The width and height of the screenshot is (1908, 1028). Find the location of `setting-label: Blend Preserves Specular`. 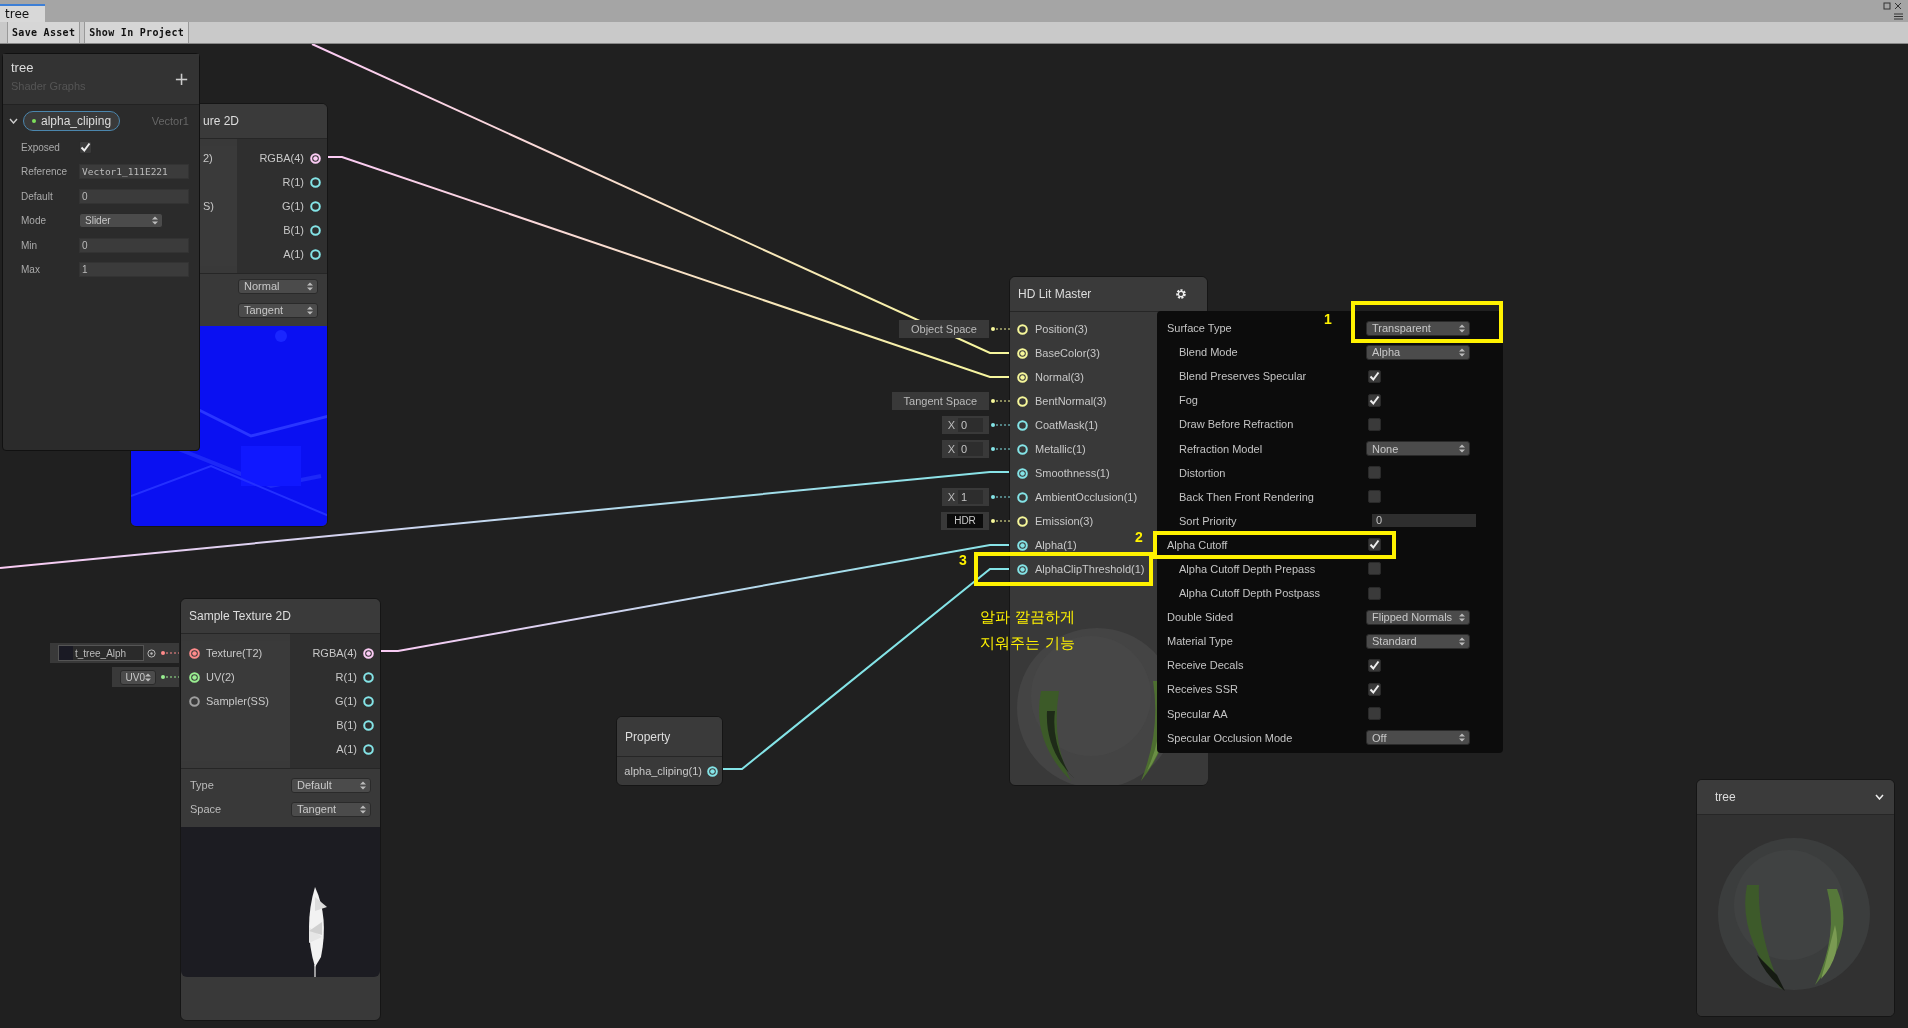

setting-label: Blend Preserves Specular is located at coordinates (1243, 376).